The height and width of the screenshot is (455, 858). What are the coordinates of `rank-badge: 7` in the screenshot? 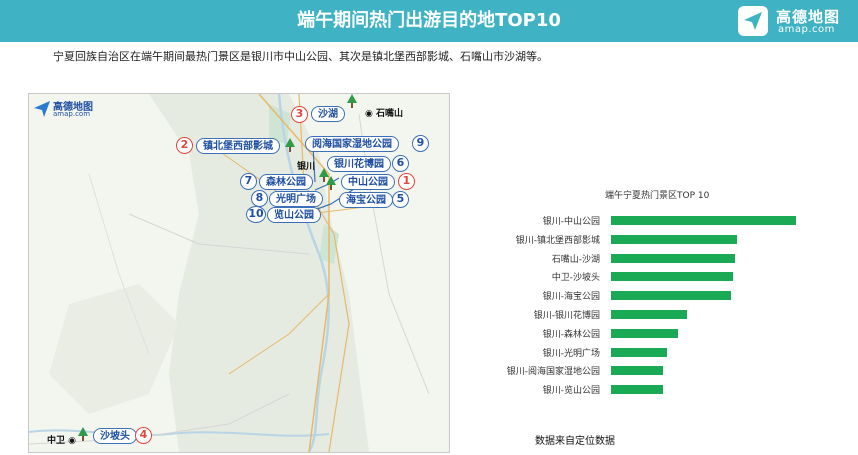 It's located at (248, 181).